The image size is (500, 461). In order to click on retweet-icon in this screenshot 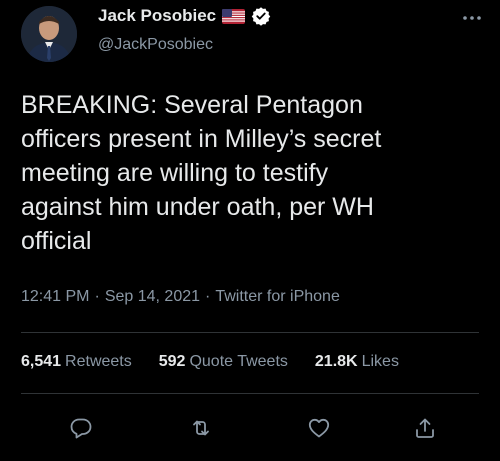, I will do `click(201, 428)`.